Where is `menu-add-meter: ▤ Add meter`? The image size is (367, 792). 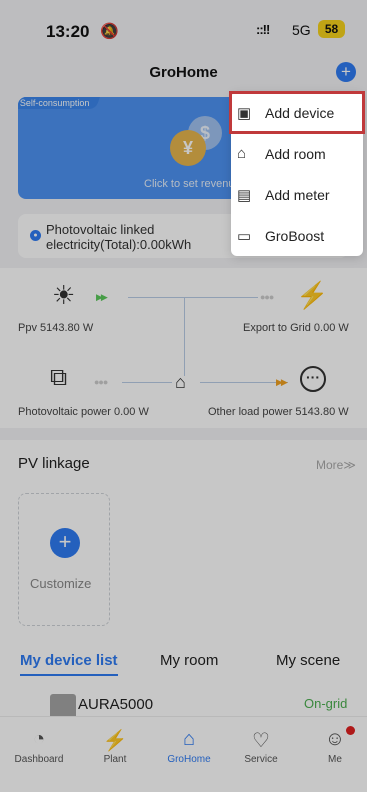
menu-add-meter: ▤ Add meter is located at coordinates (297, 195).